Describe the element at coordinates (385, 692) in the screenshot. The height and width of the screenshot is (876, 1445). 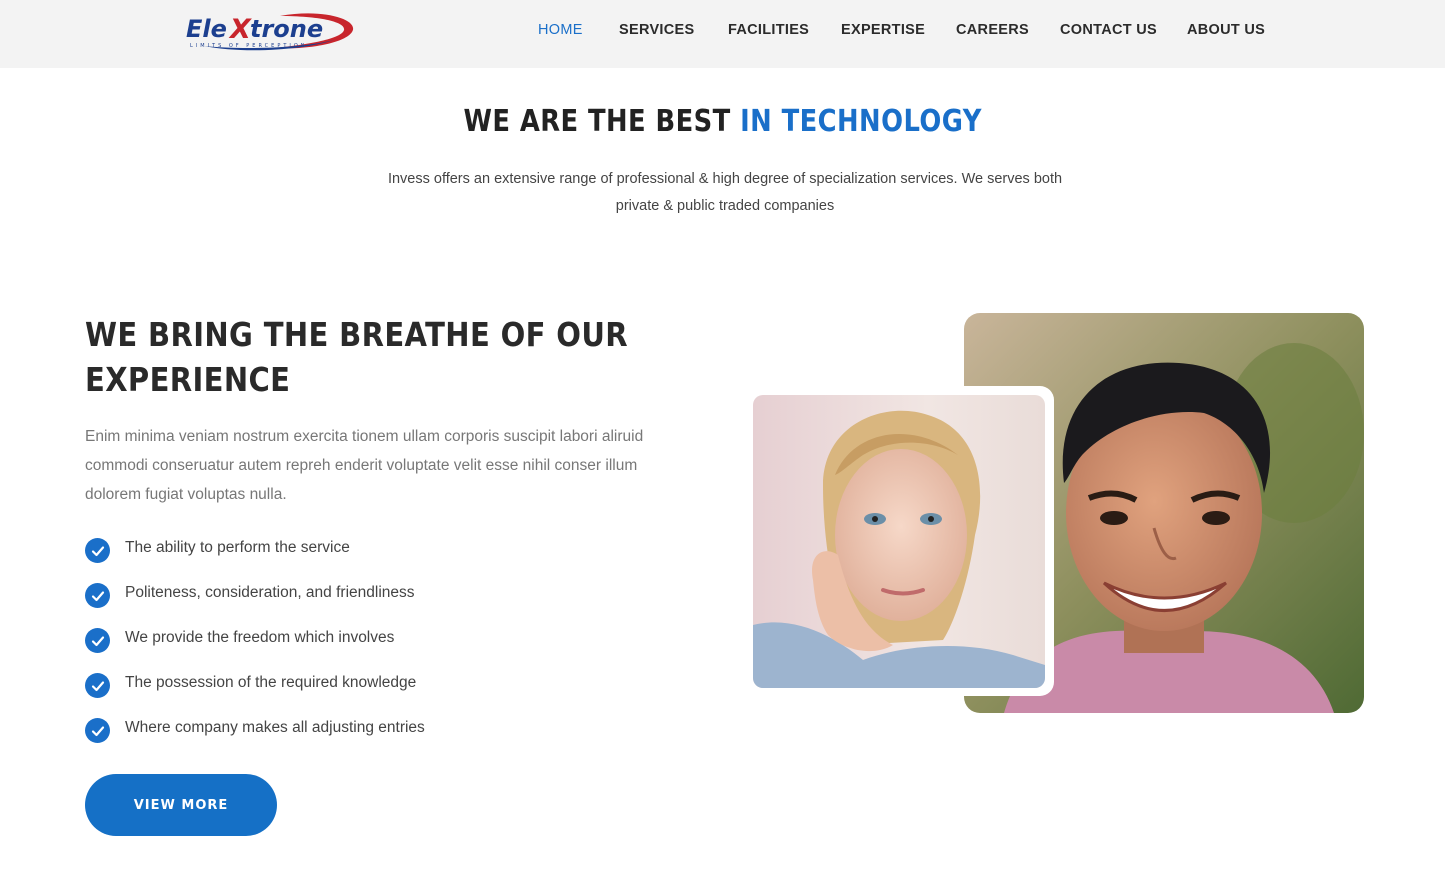
I see `list-item: The possession of the required knowledge` at that location.